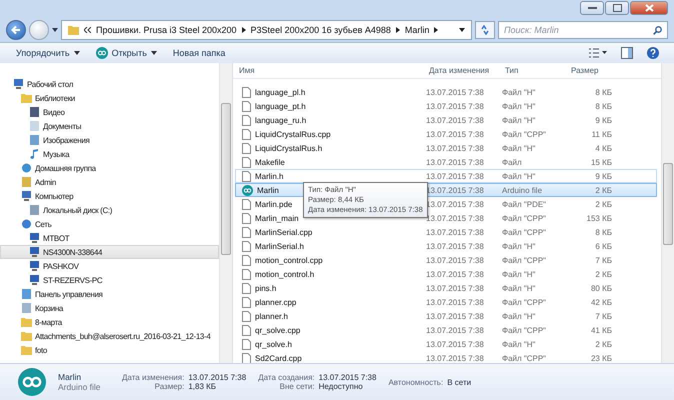  I want to click on file-name: motion_control.cpp, so click(331, 260).